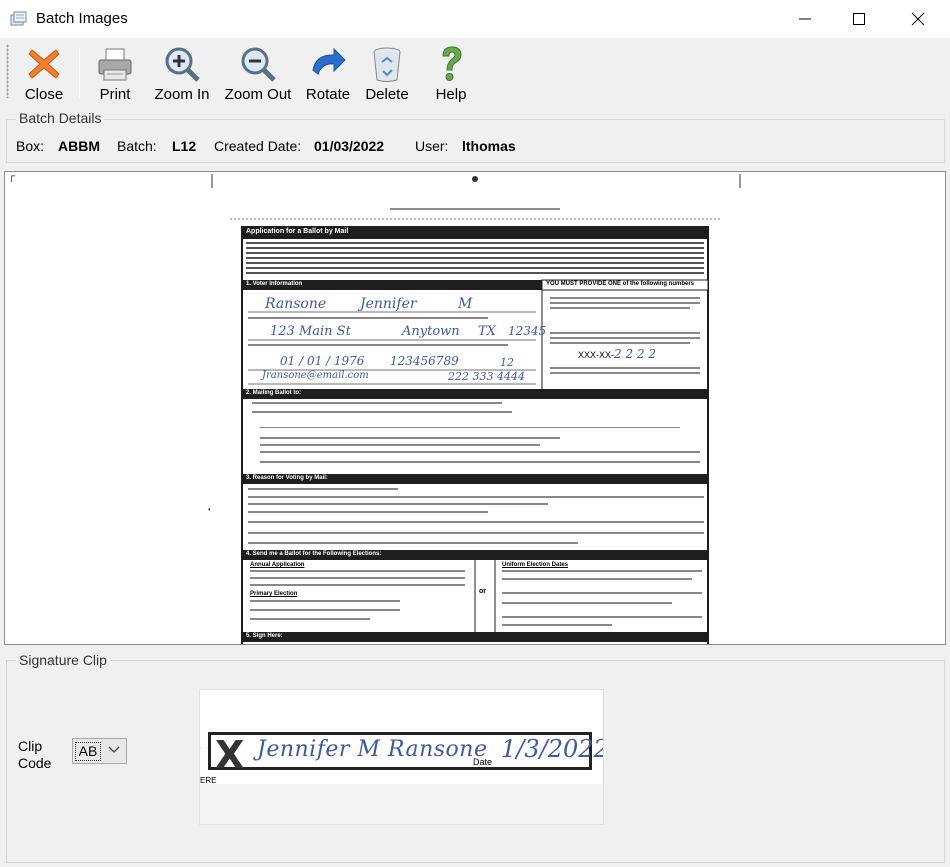 This screenshot has width=950, height=867. Describe the element at coordinates (273, 393) in the screenshot. I see `section2-heading: 2. Mailing Ballot to:` at that location.